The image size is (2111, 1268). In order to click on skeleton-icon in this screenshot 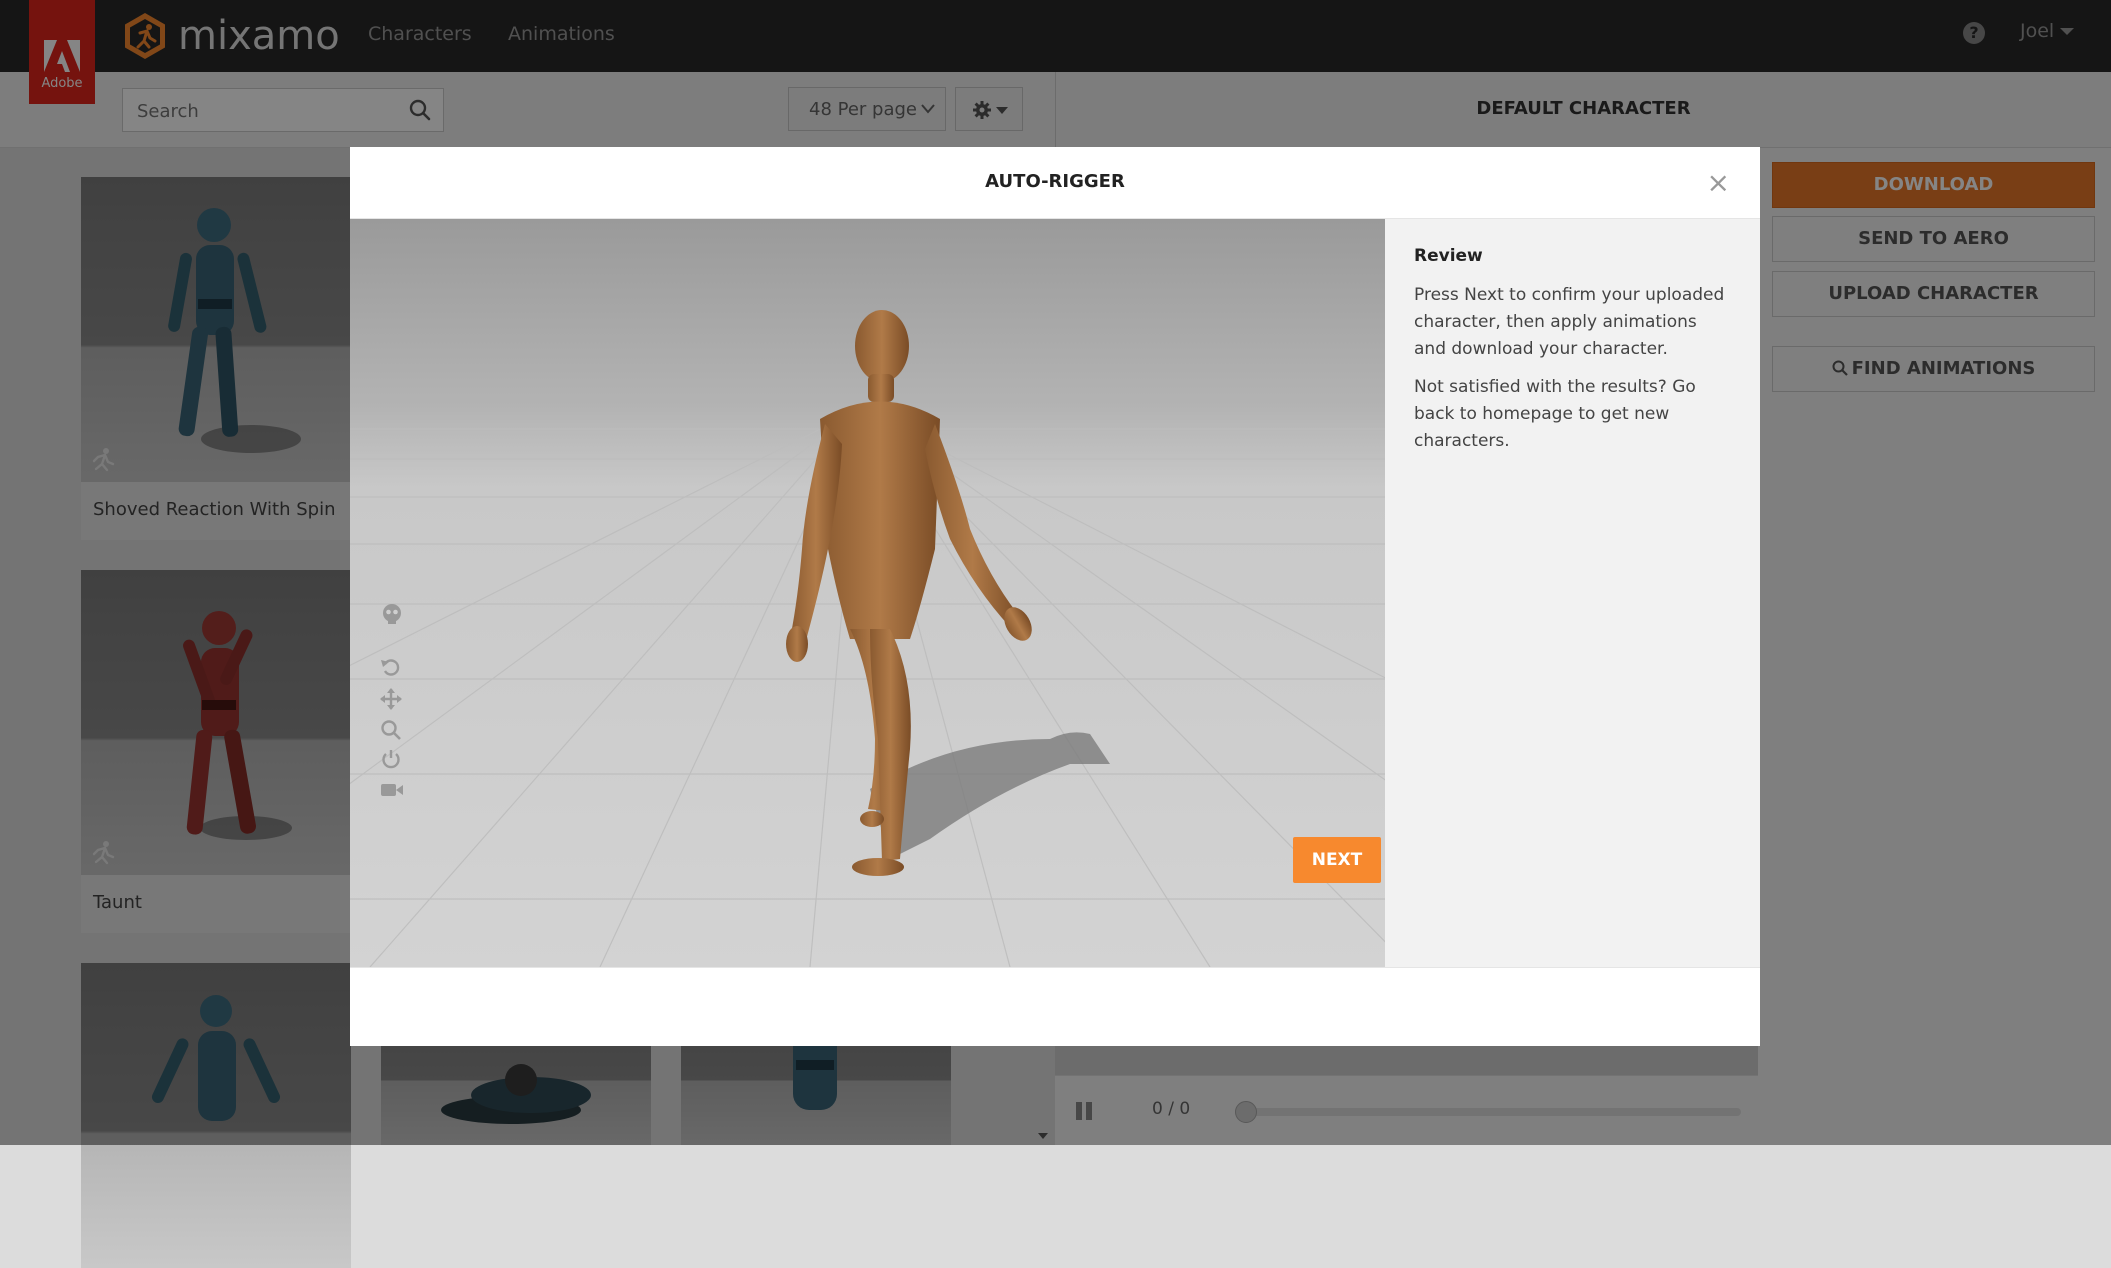, I will do `click(392, 614)`.